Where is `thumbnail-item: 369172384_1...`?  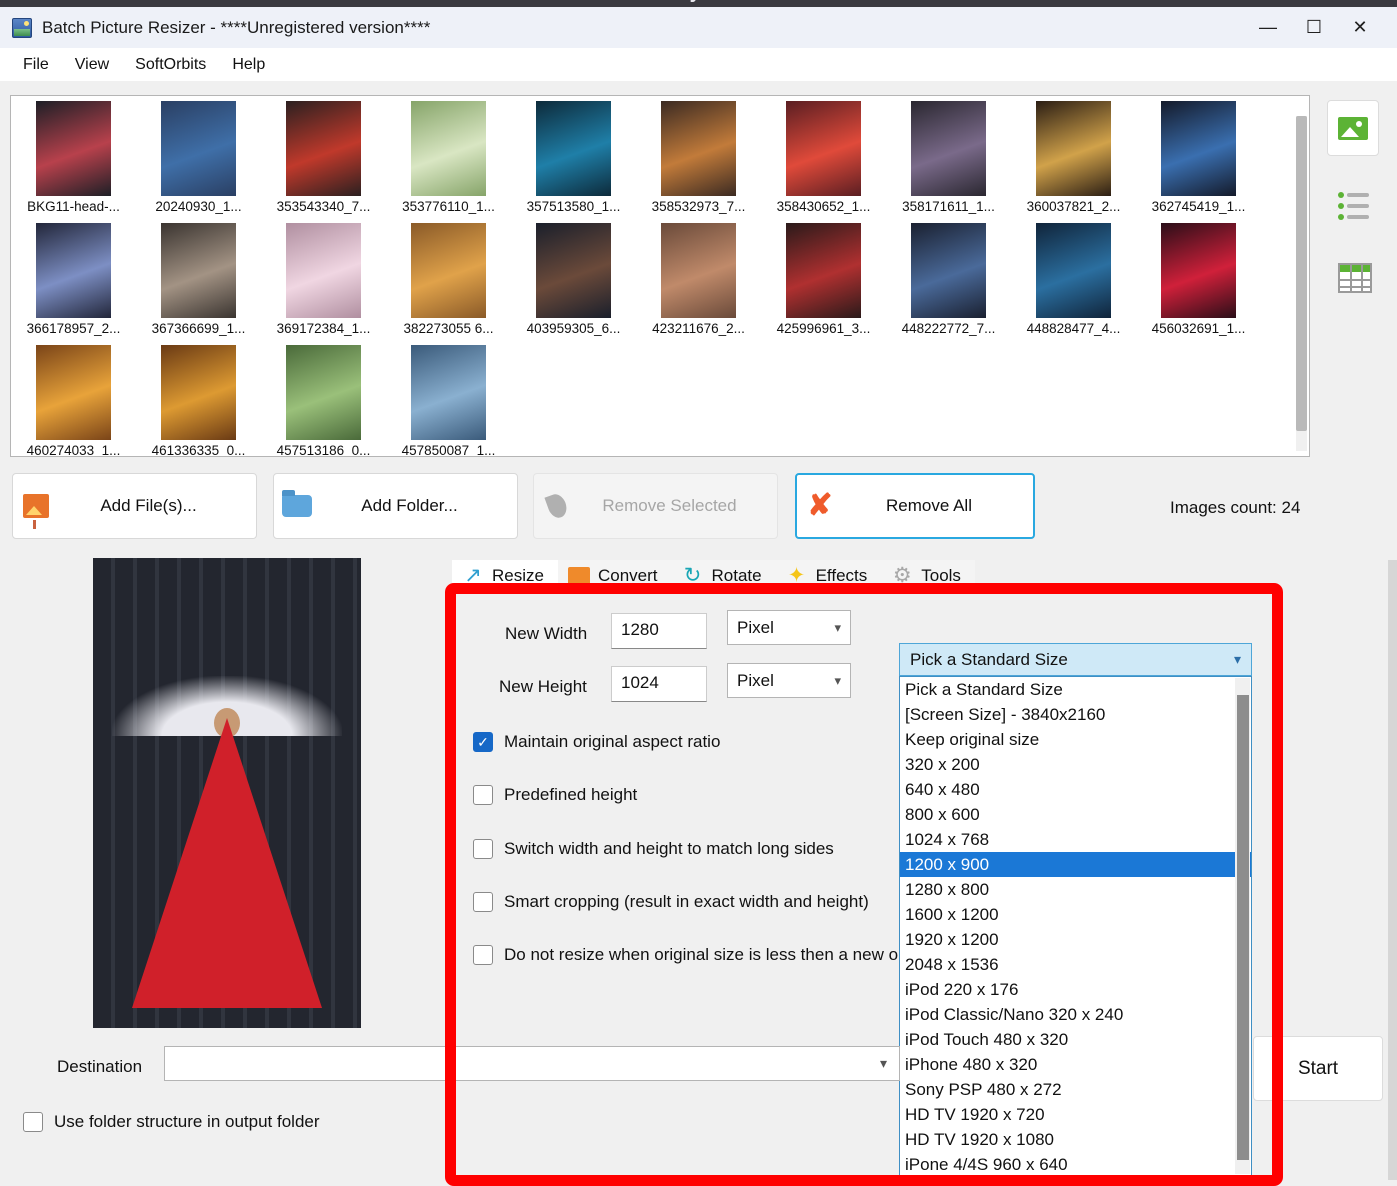 thumbnail-item: 369172384_1... is located at coordinates (323, 279).